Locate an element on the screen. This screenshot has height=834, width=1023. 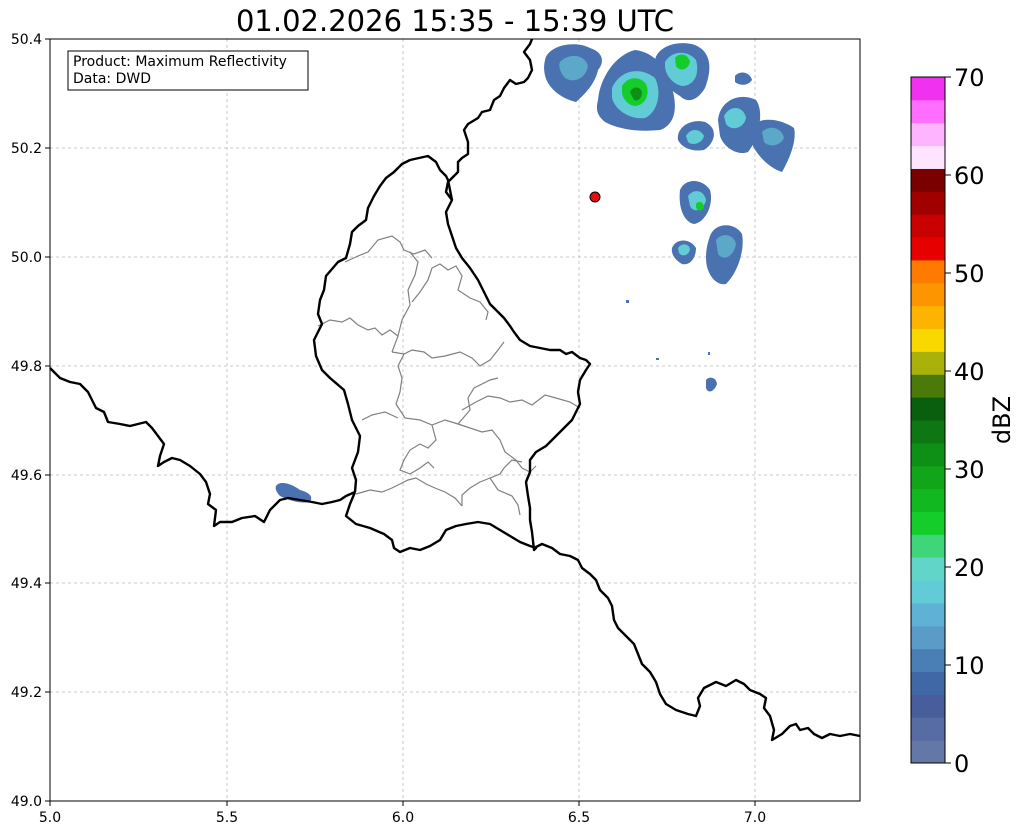
colorbar-tick-label: 10 is located at coordinates (969, 666).